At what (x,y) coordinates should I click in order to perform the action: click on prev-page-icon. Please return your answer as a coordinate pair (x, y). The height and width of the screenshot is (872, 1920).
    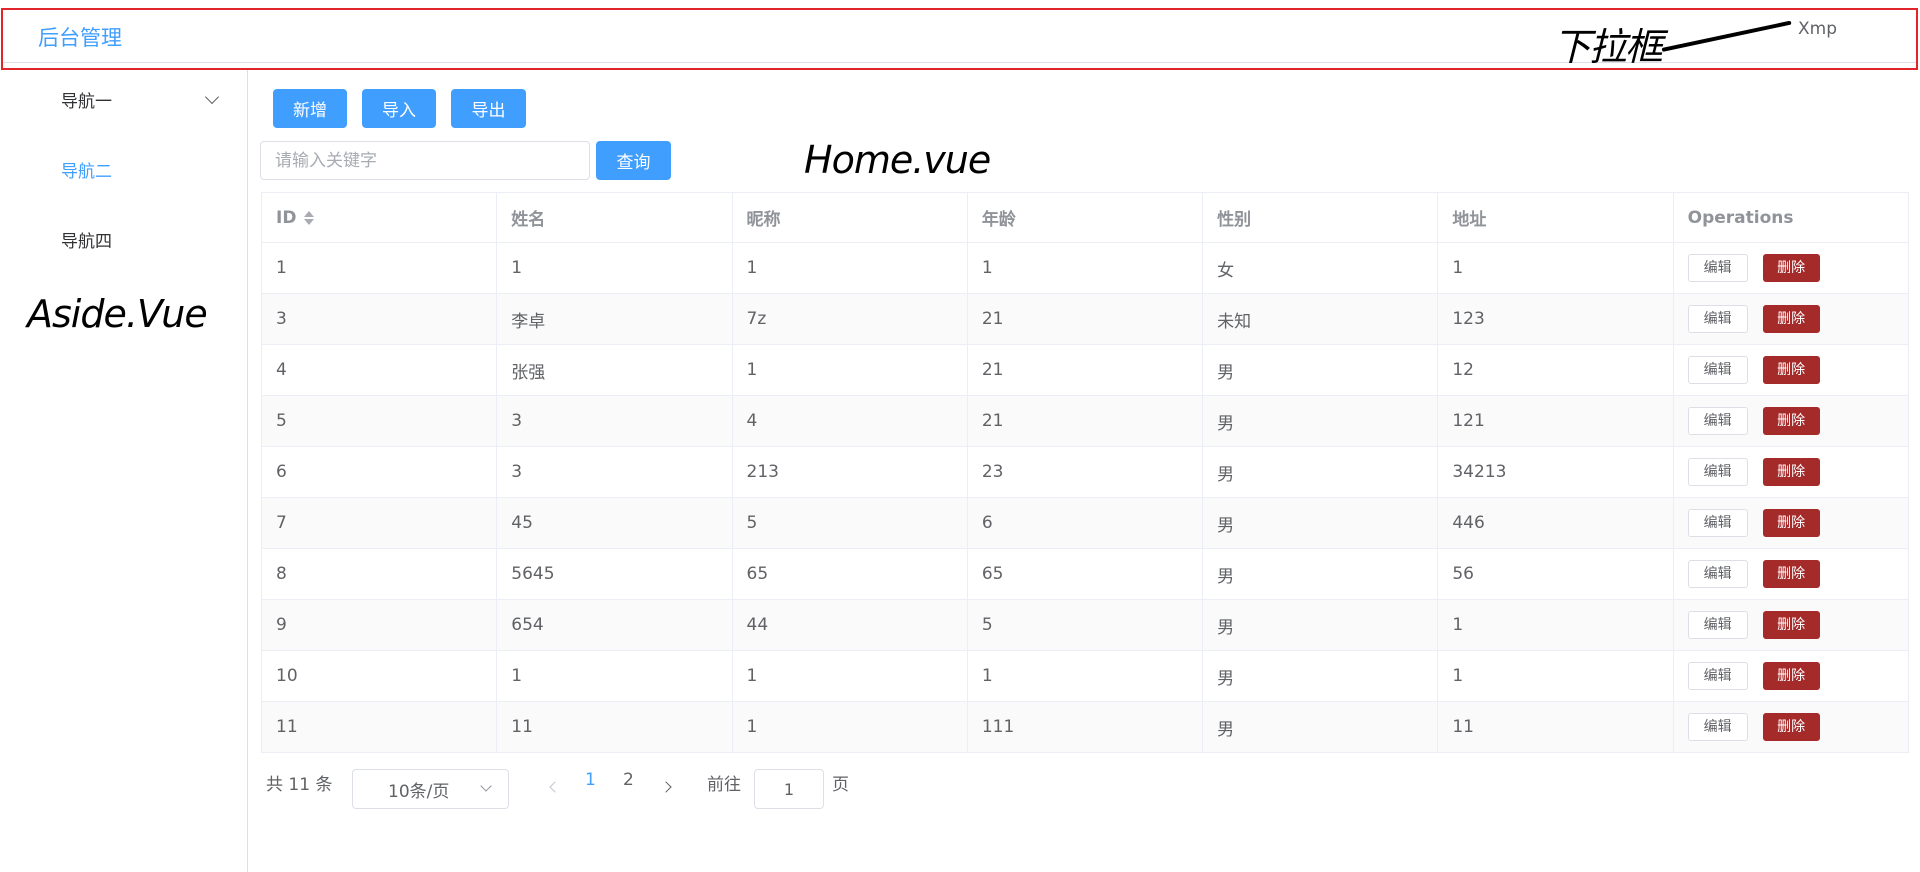
    Looking at the image, I should click on (555, 787).